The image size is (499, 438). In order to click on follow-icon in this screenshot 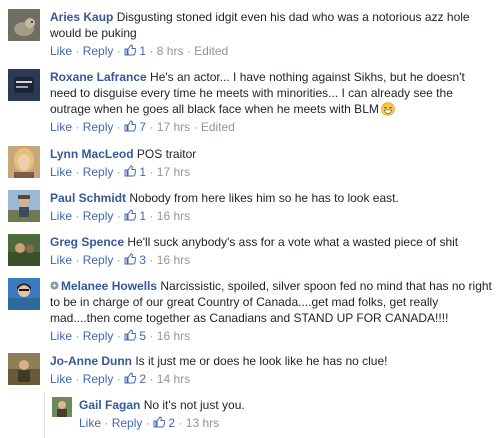, I will do `click(54, 284)`.